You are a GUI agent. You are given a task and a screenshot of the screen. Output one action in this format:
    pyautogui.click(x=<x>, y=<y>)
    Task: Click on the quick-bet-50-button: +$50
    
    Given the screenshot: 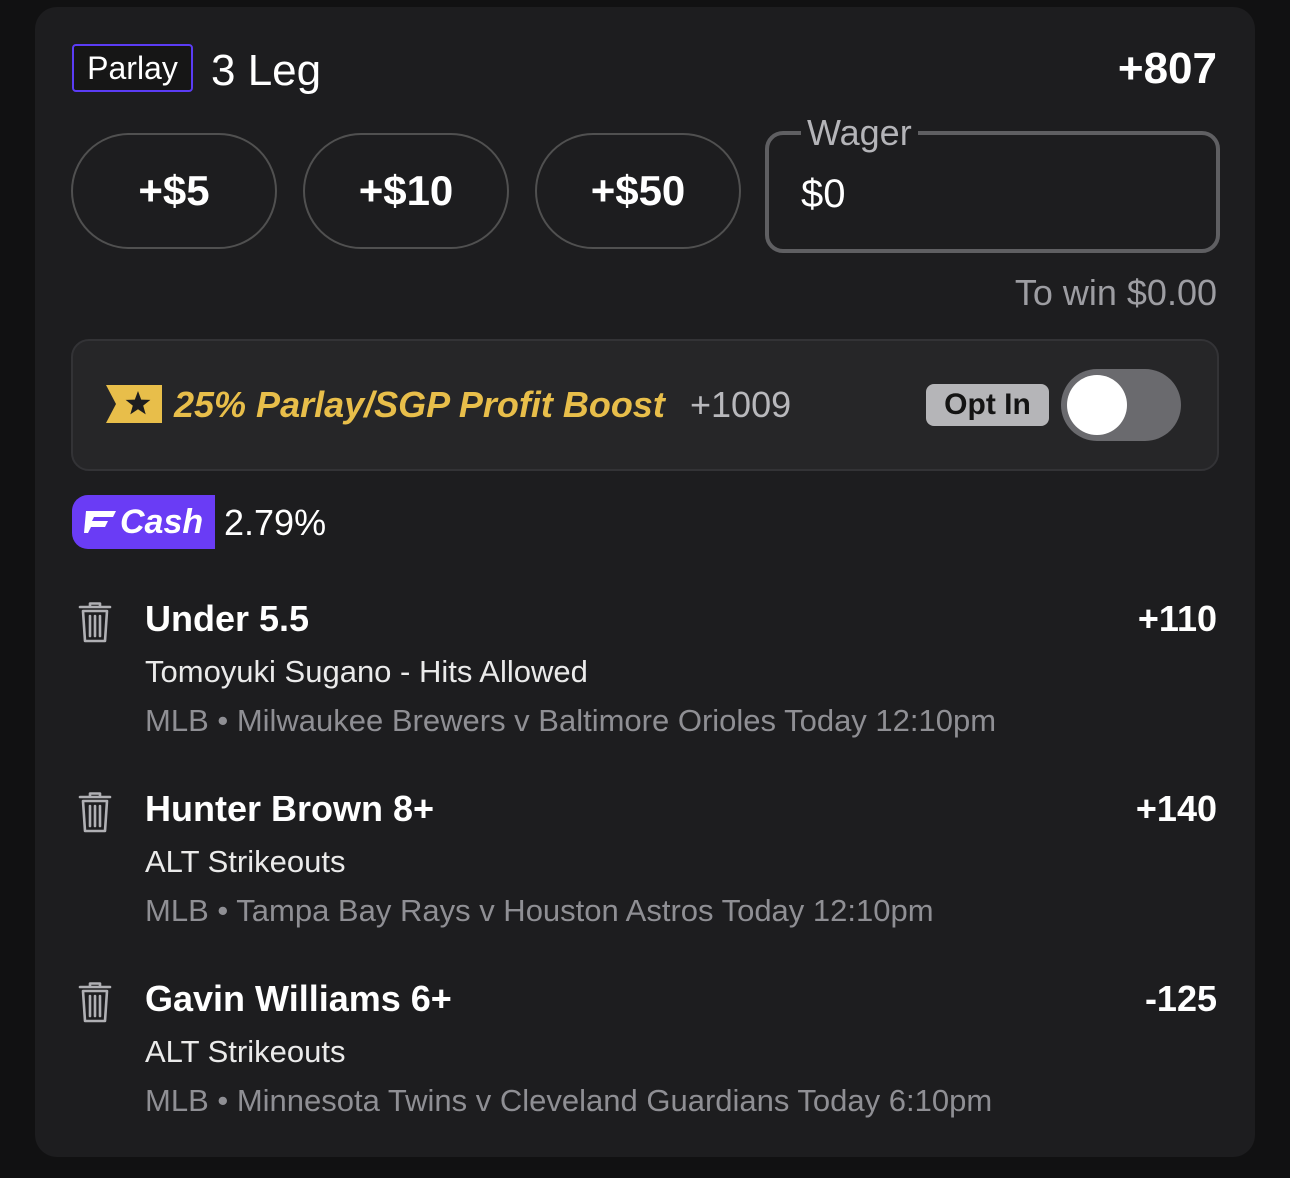 What is the action you would take?
    pyautogui.click(x=638, y=191)
    